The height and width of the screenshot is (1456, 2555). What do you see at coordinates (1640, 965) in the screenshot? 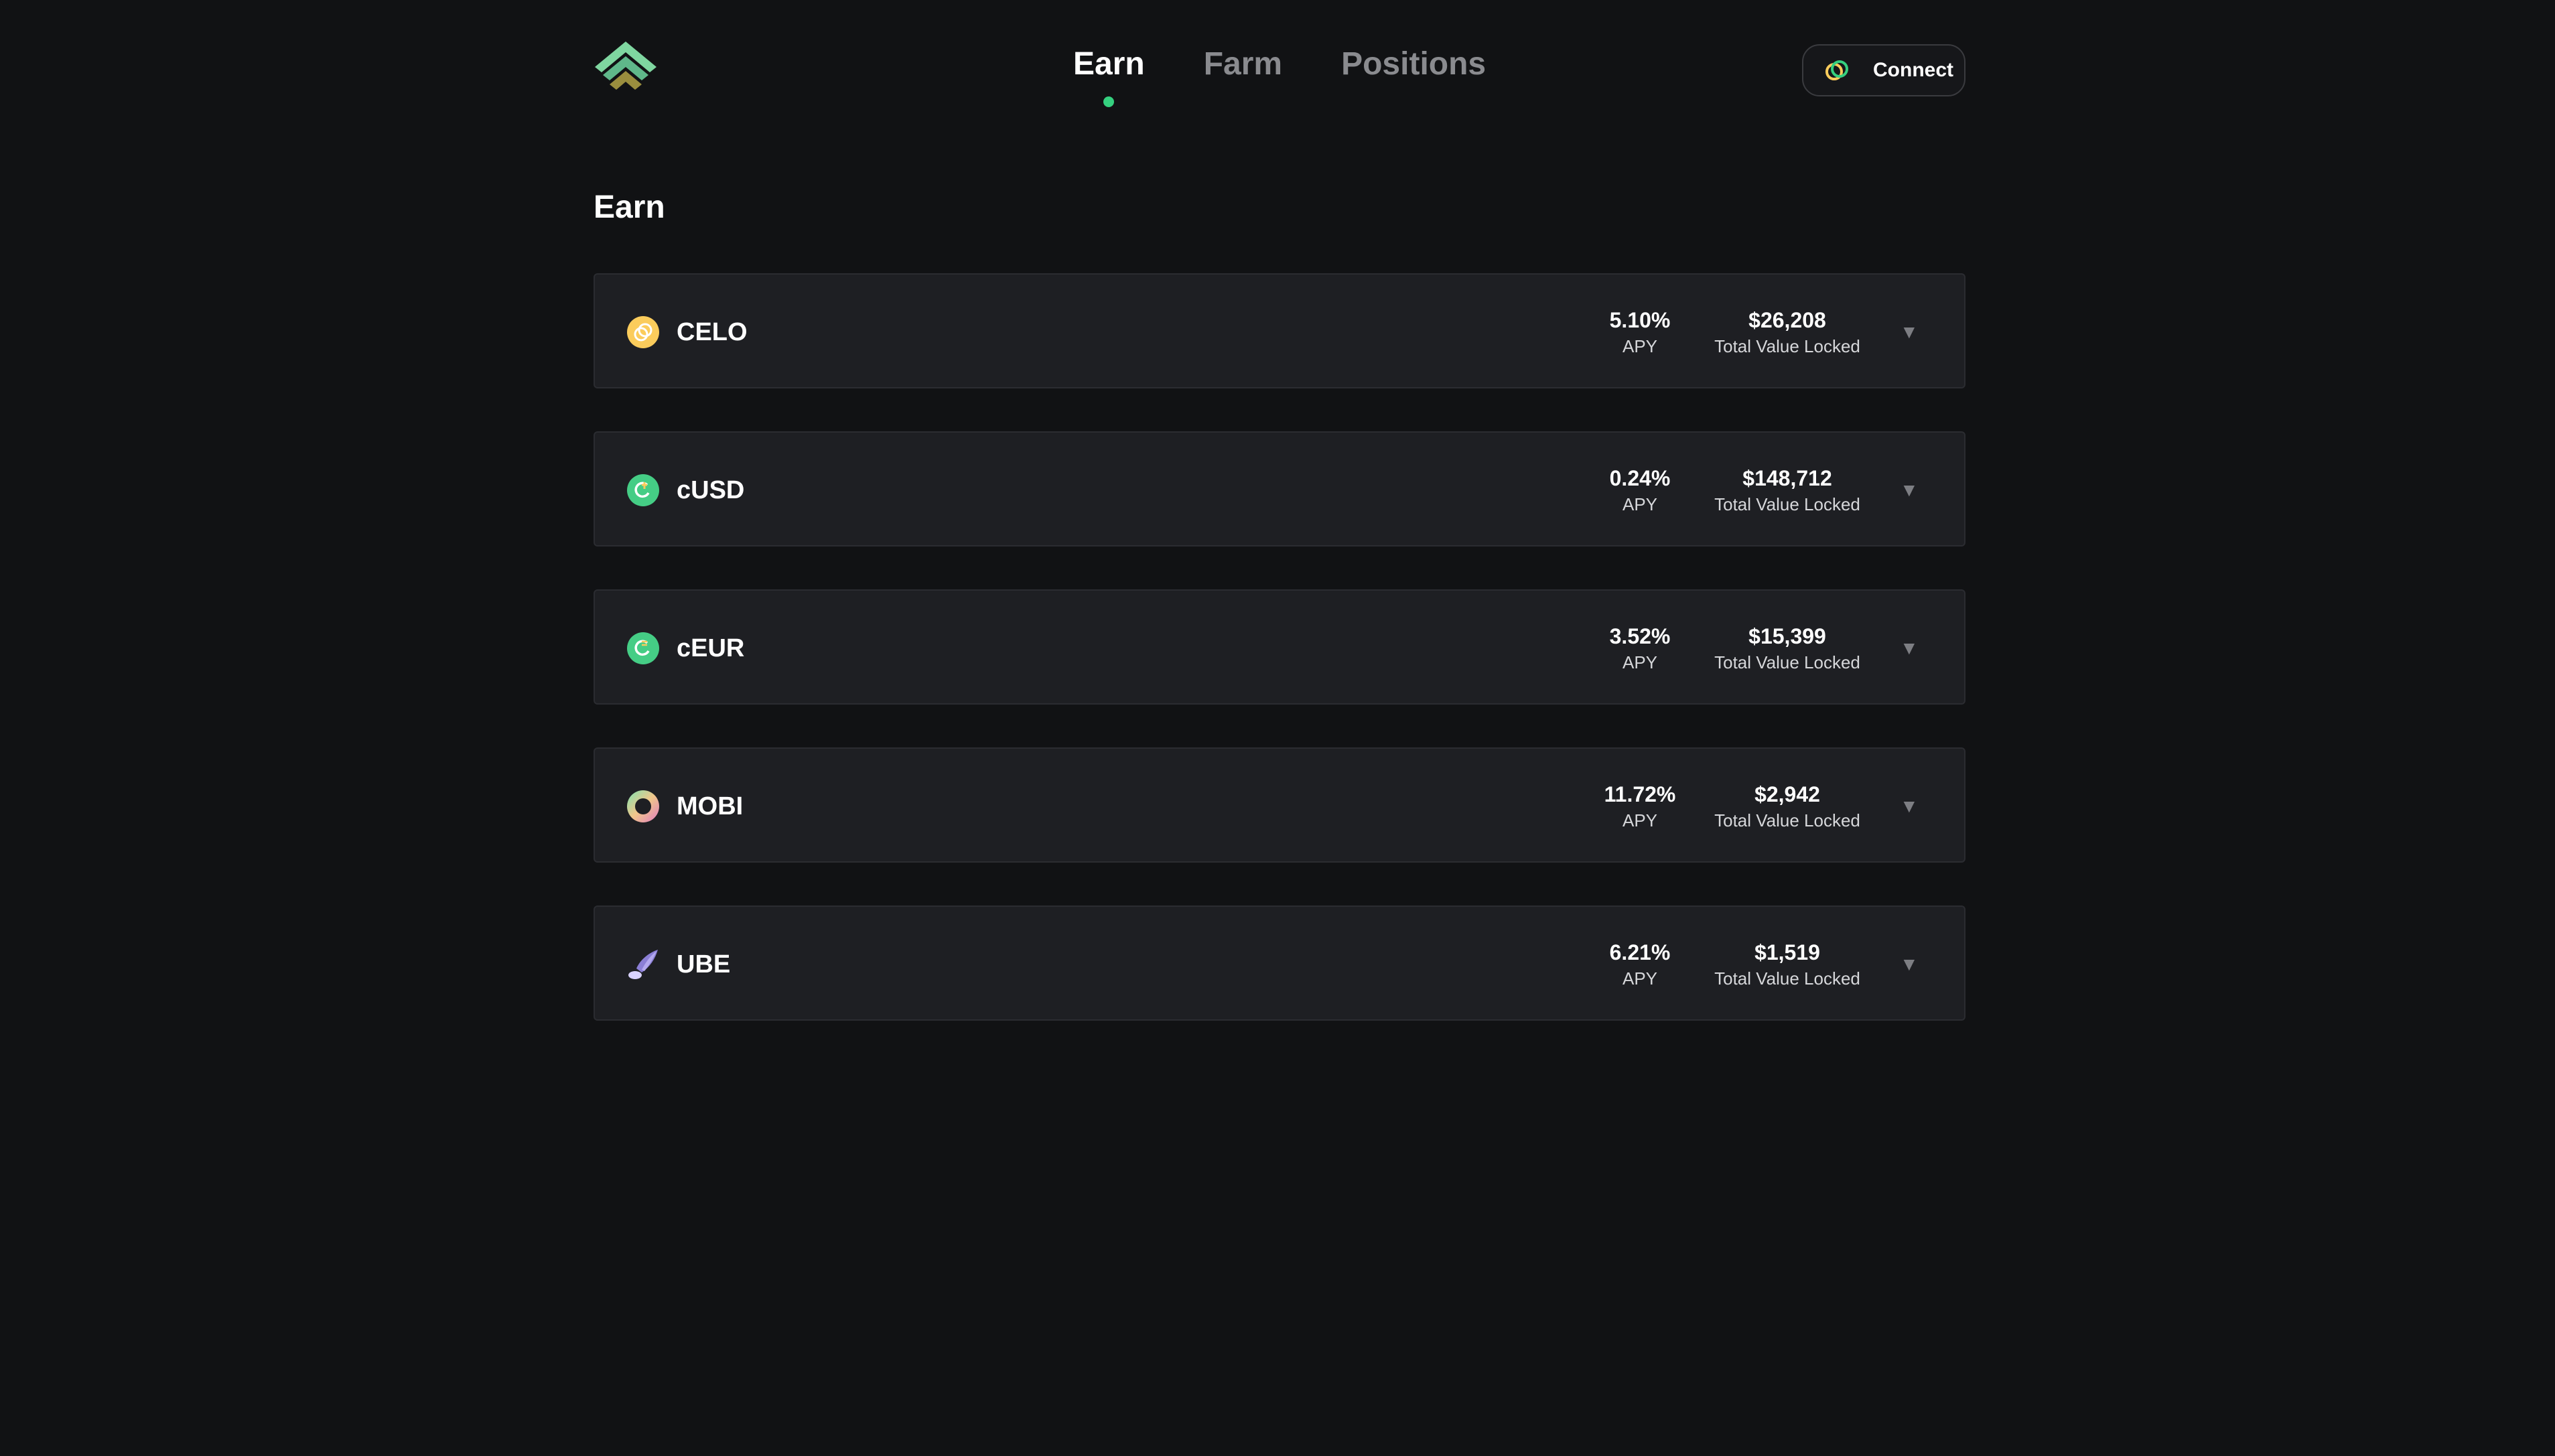
I see `apy-stat: 6.21% APY` at bounding box center [1640, 965].